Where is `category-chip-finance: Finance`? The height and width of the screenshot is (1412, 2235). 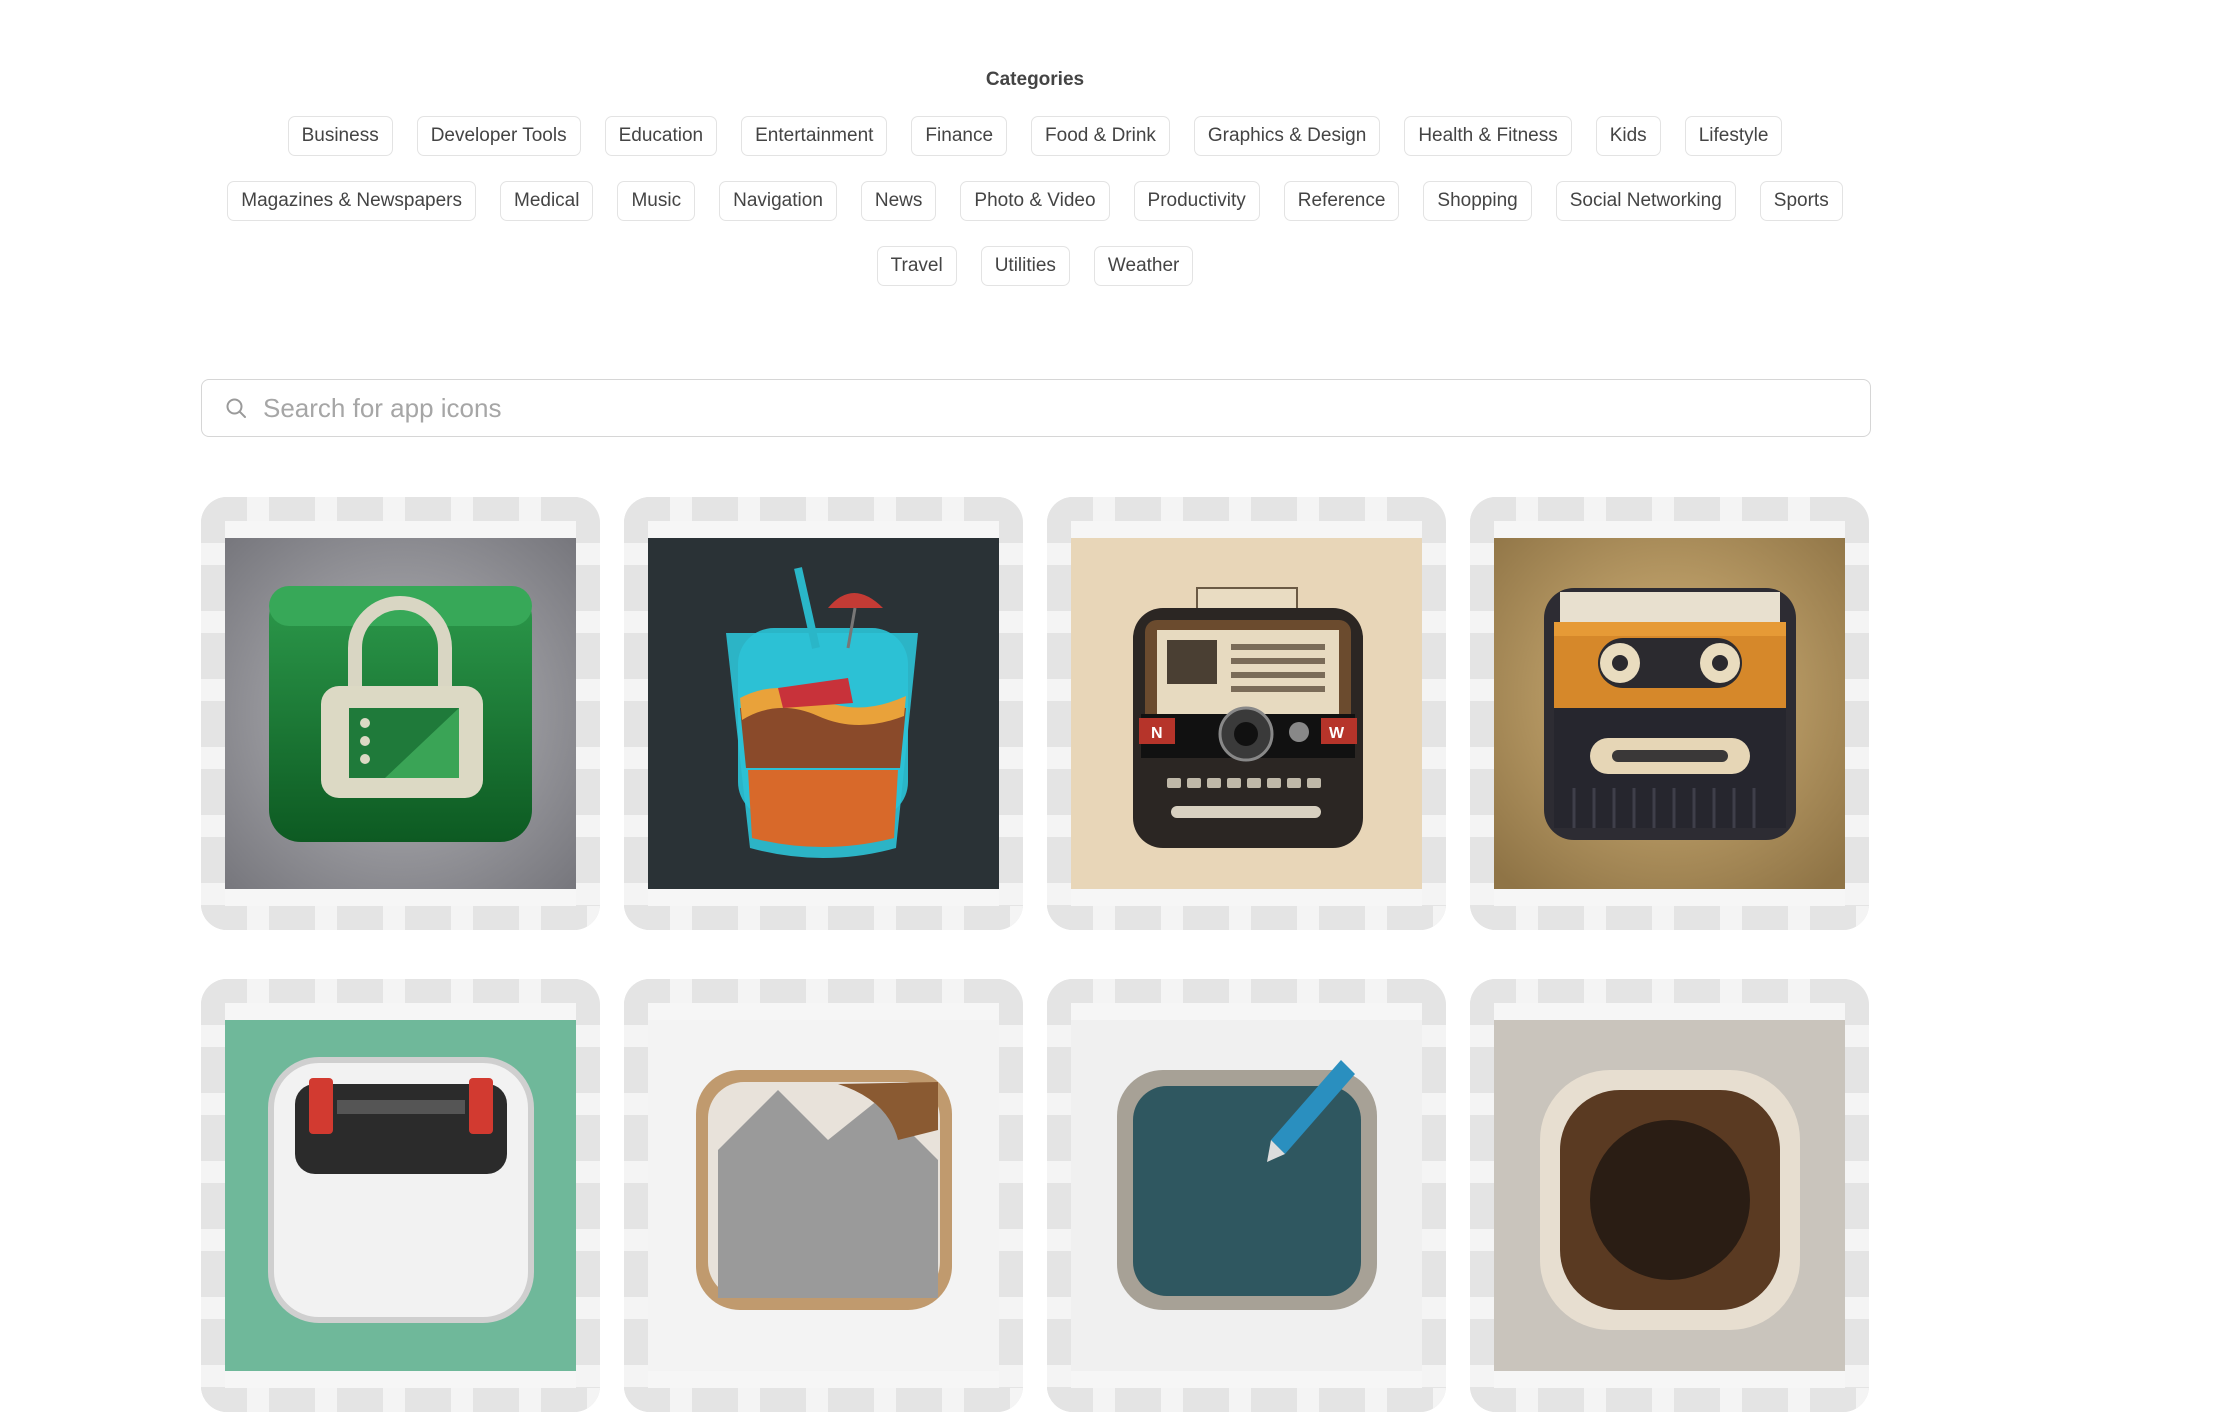
category-chip-finance: Finance is located at coordinates (959, 136).